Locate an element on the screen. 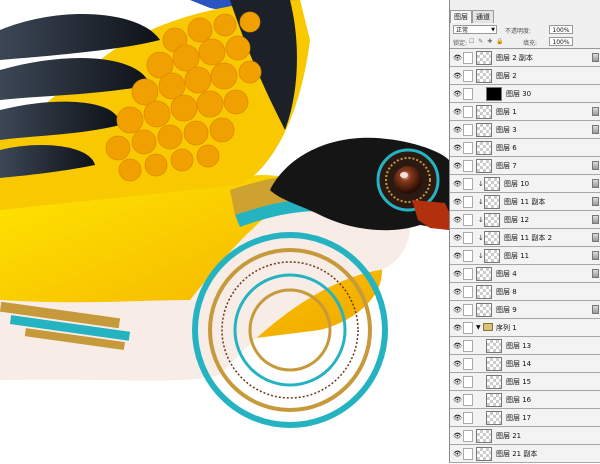 The image size is (600, 464). layer-row: 👁 图层 8 is located at coordinates (525, 292).